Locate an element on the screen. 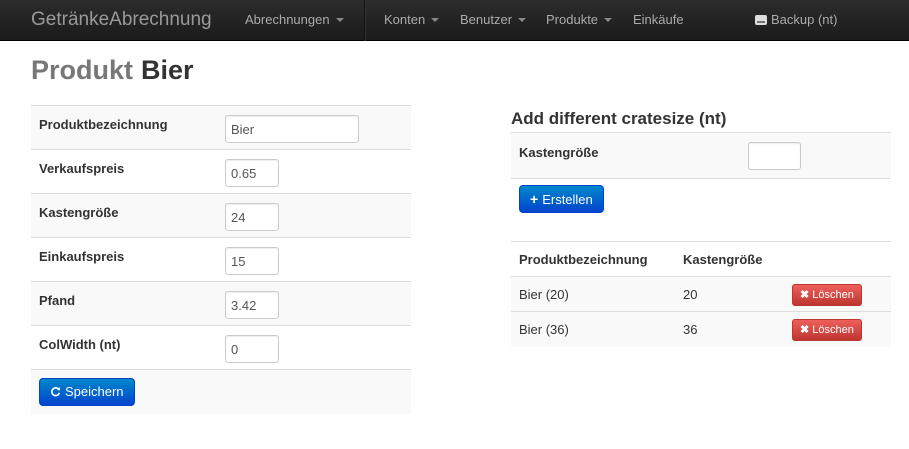 The image size is (909, 449). hdd-icon is located at coordinates (761, 20).